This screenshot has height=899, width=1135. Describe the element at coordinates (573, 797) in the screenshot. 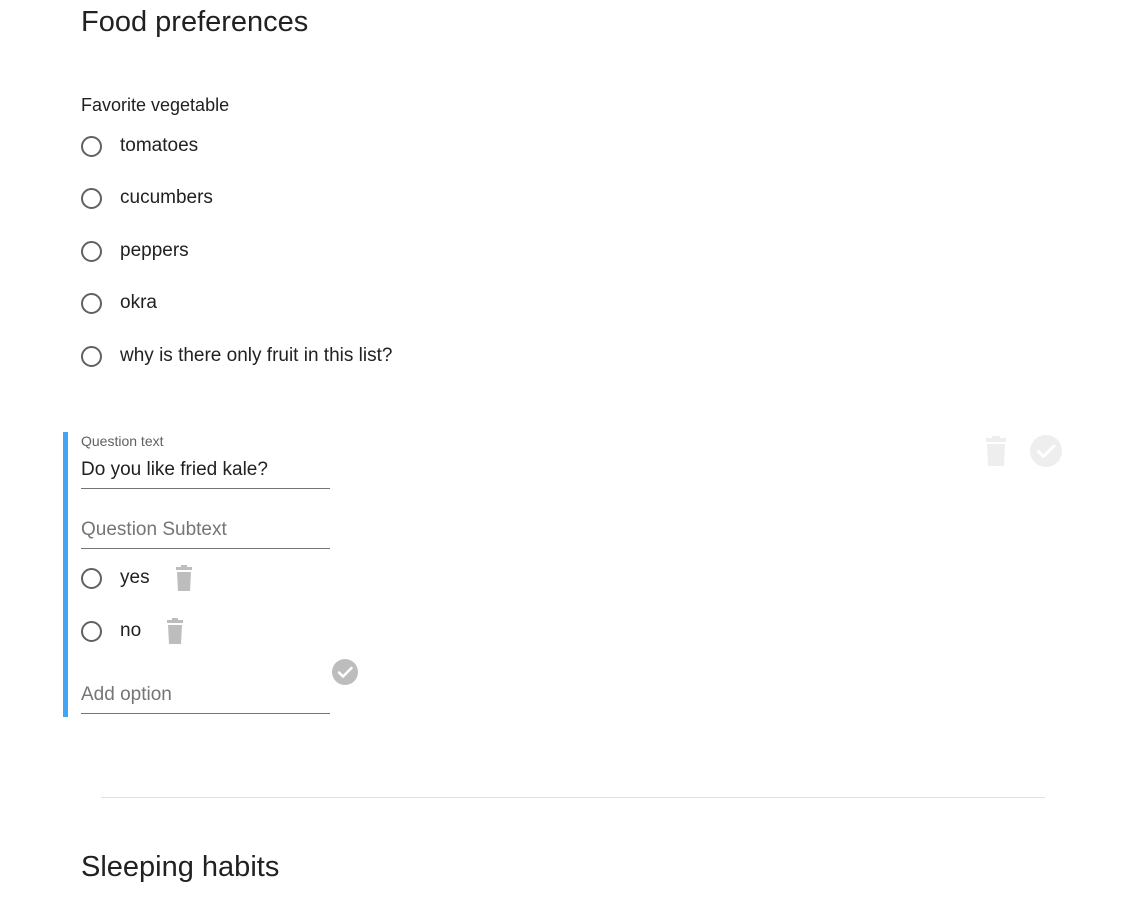

I see `section-divider` at that location.